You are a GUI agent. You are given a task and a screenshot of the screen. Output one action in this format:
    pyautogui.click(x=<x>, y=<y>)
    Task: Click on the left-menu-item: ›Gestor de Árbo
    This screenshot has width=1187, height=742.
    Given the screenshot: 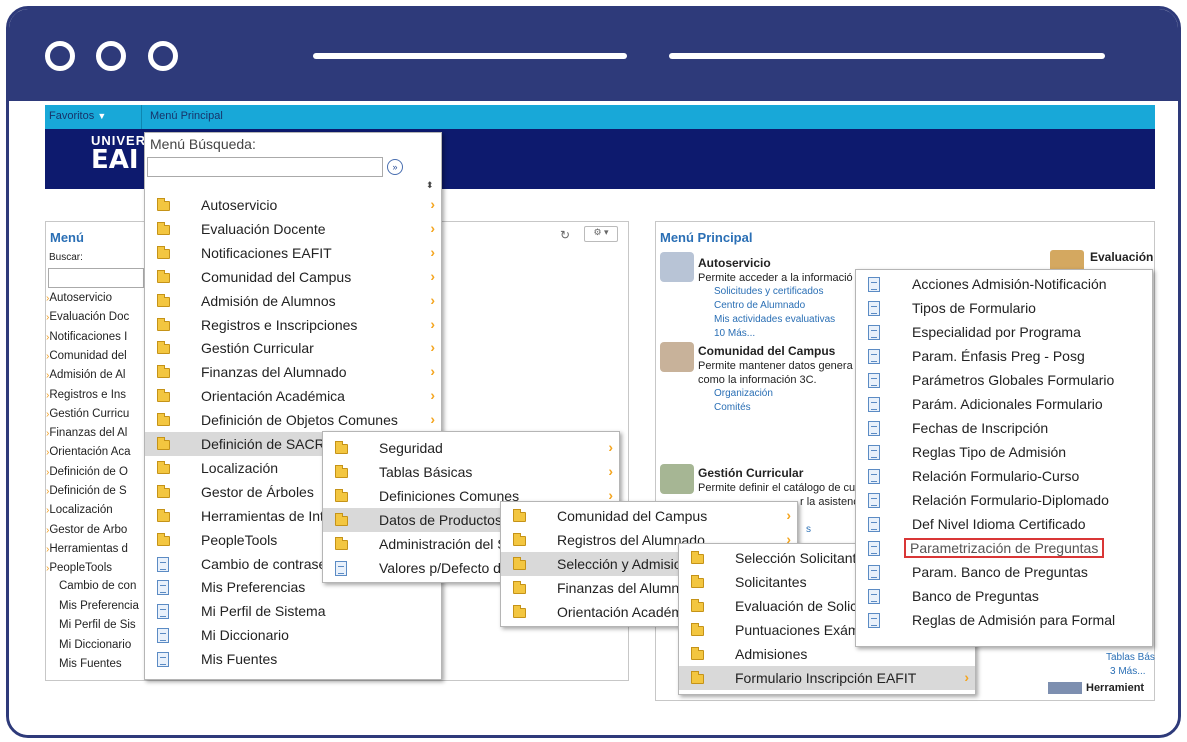 What is the action you would take?
    pyautogui.click(x=94, y=530)
    